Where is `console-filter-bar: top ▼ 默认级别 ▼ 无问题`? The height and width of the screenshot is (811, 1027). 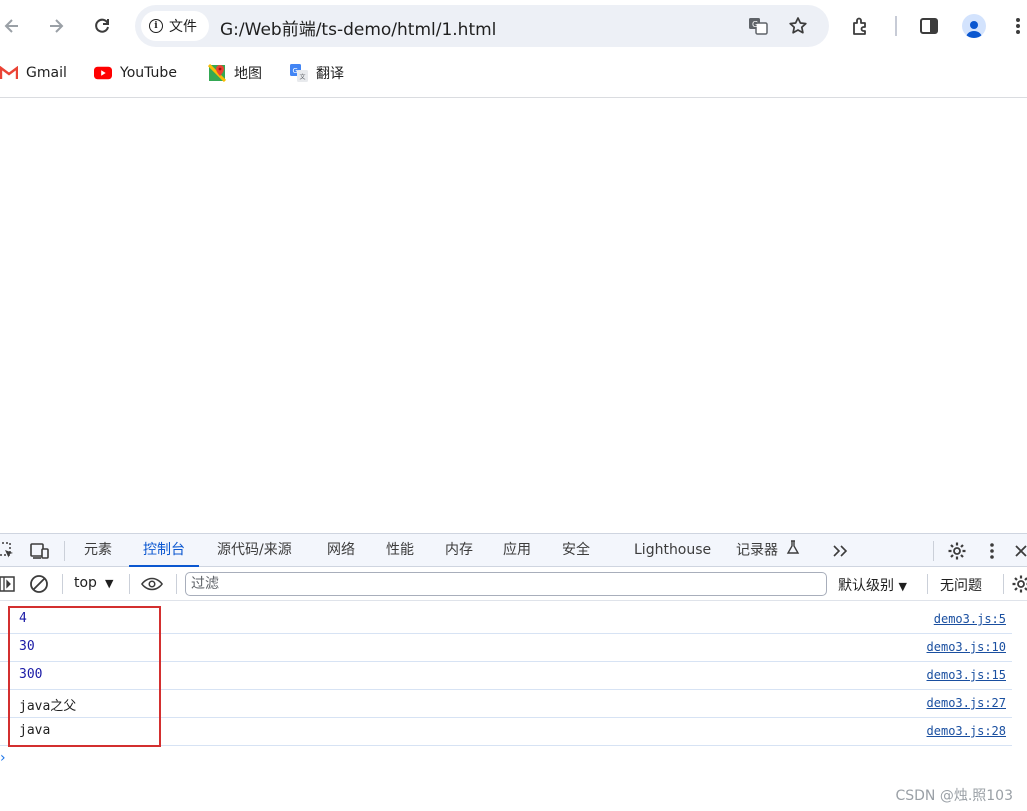 console-filter-bar: top ▼ 默认级别 ▼ 无问题 is located at coordinates (513, 584).